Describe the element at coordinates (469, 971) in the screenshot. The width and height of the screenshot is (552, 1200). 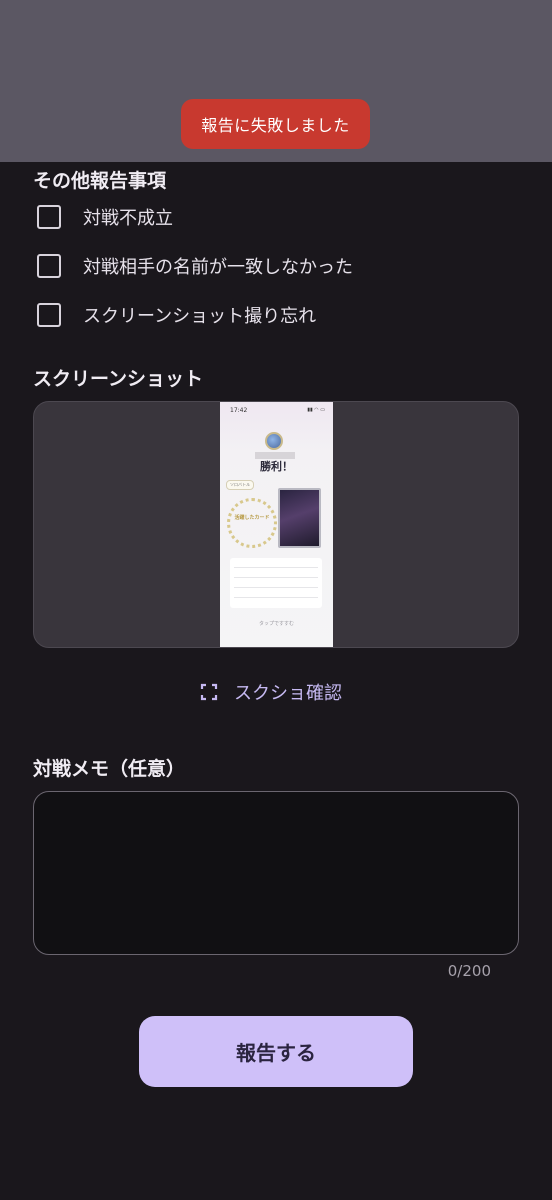
I see `memo-counter: 0/200` at that location.